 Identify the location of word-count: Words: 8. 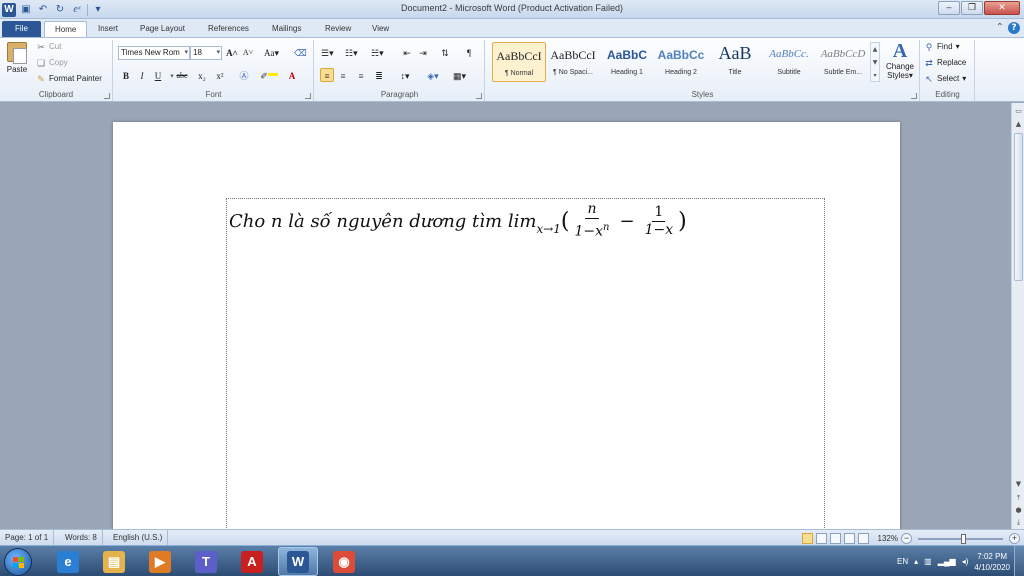
(81, 537).